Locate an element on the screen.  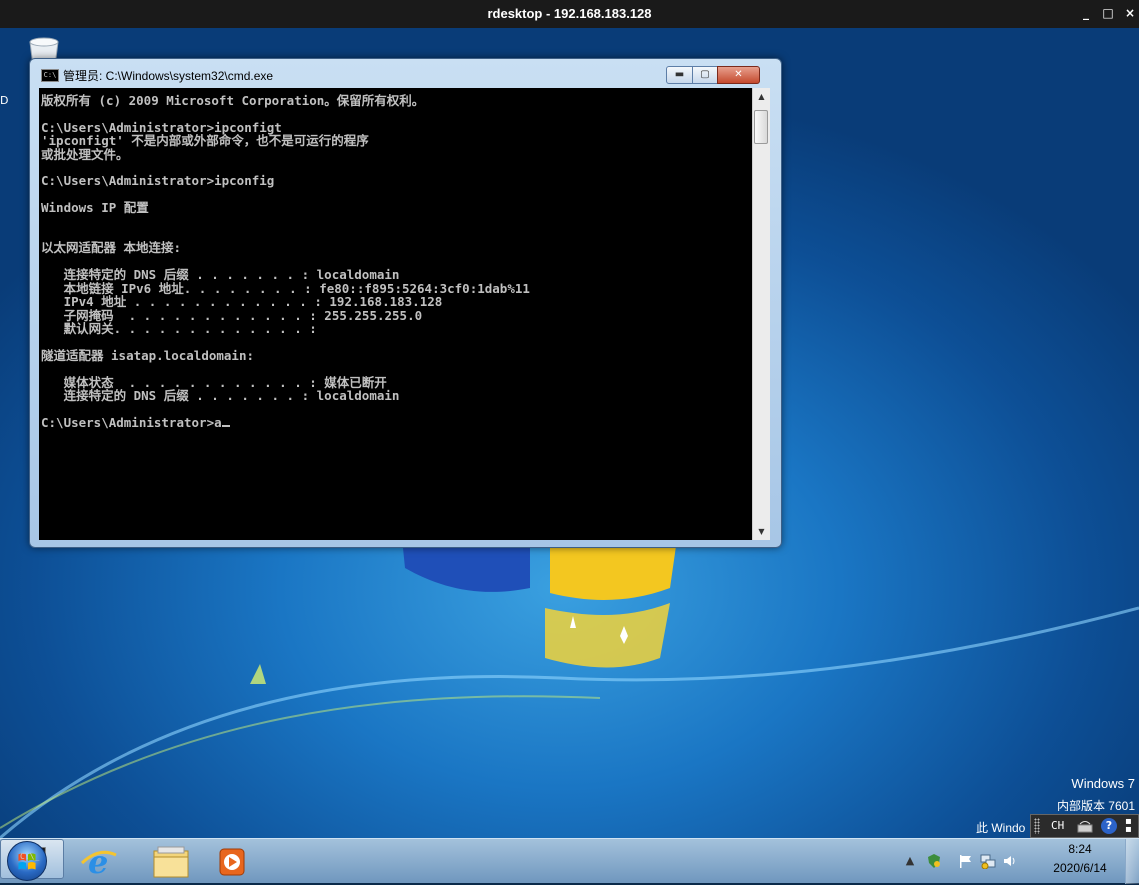
clock-time: 8:24 is located at coordinates (1080, 849).